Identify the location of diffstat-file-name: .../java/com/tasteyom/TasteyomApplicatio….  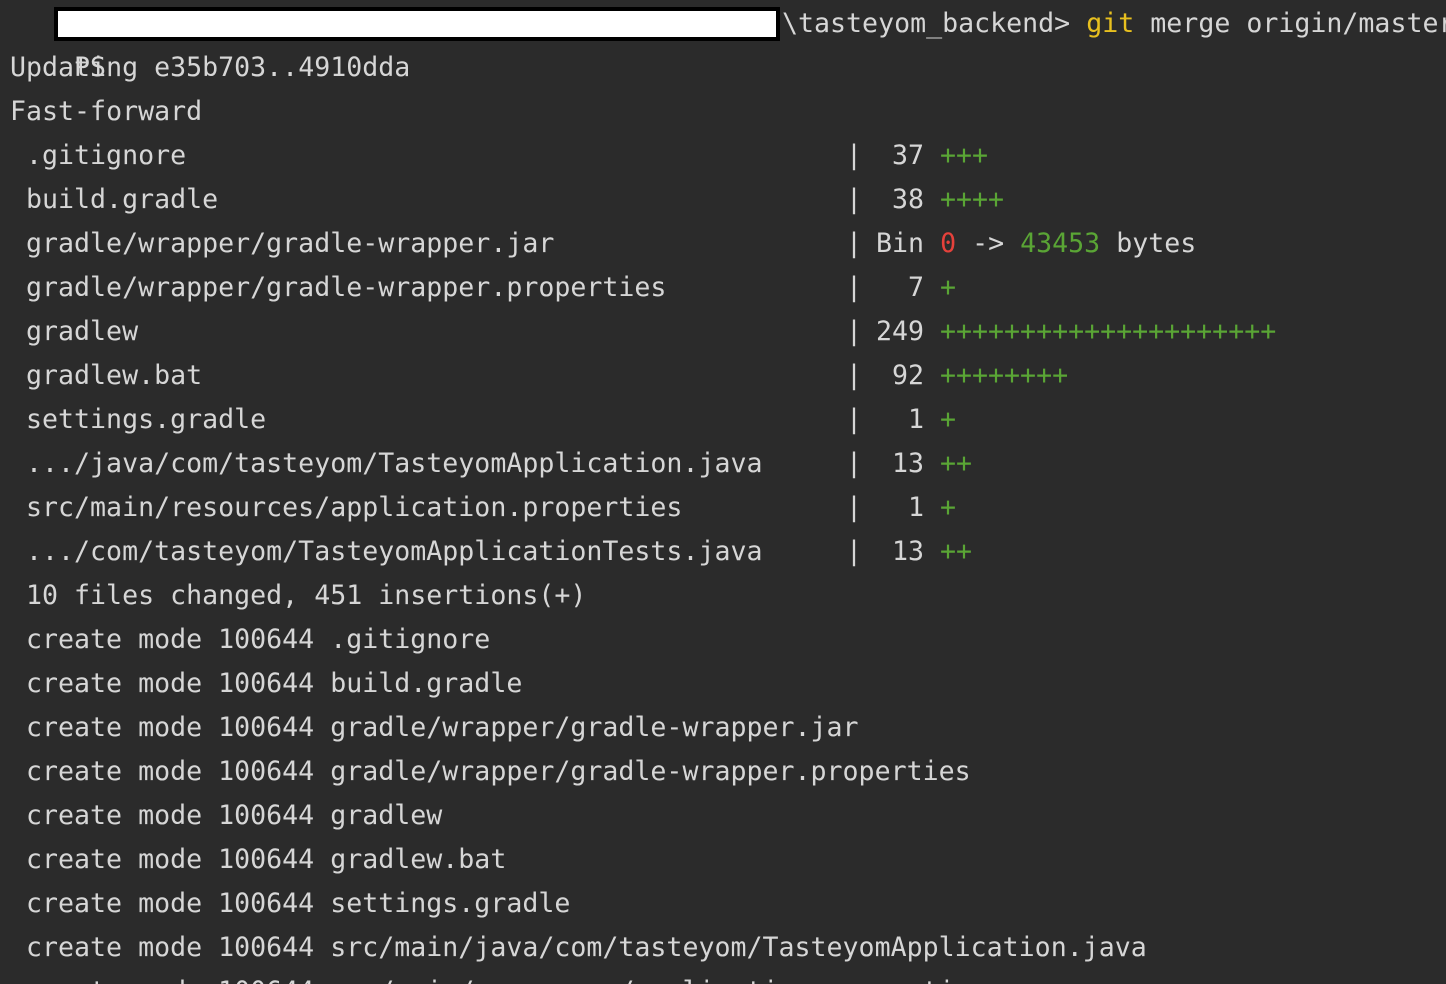
(394, 463).